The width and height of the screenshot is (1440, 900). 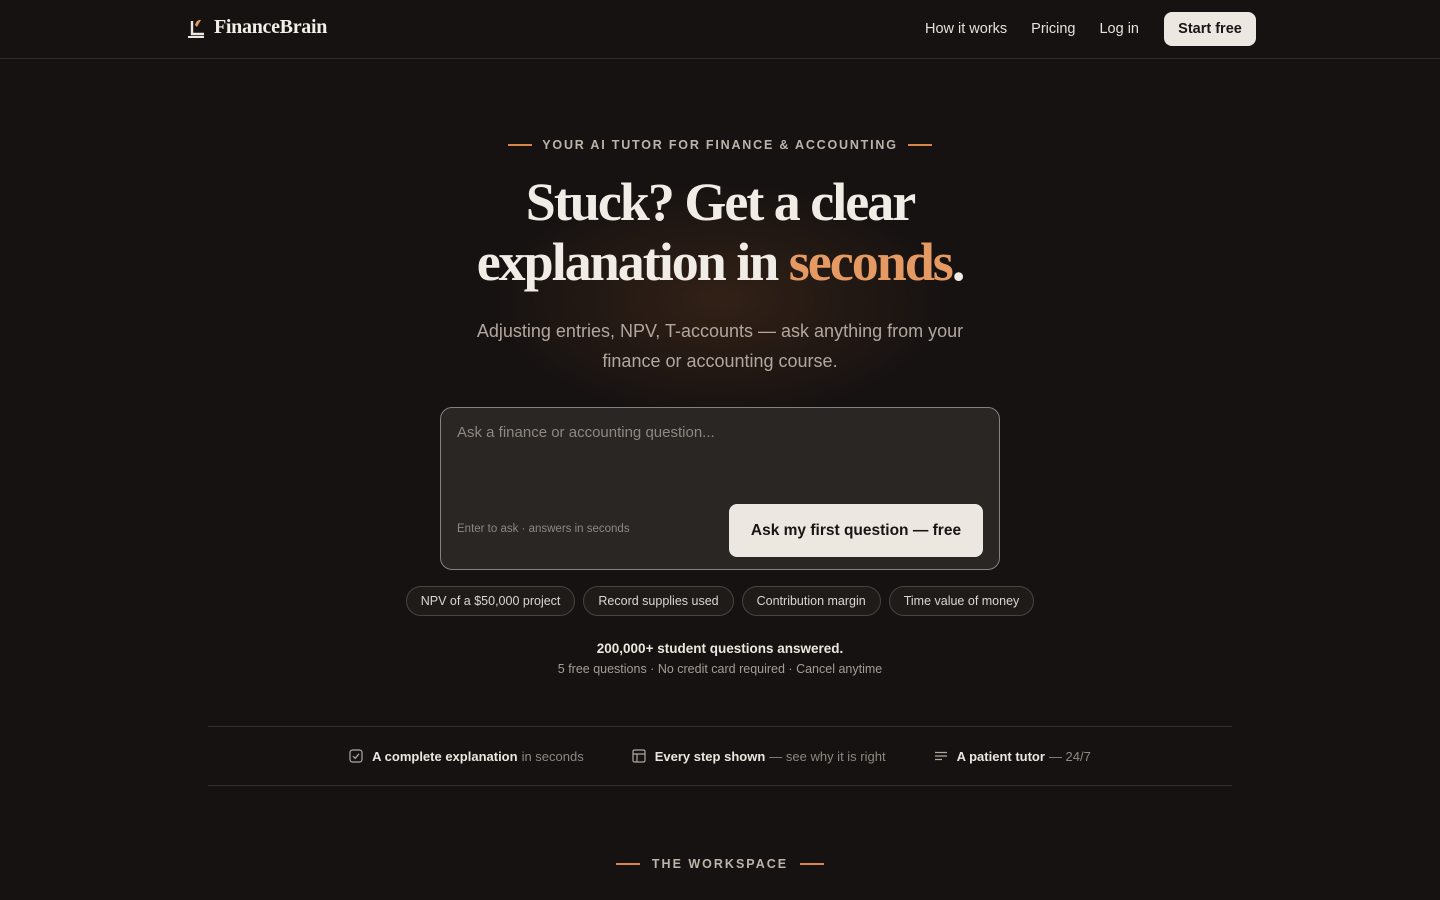 I want to click on chip-time-value-of-money: Time value of money, so click(x=961, y=601).